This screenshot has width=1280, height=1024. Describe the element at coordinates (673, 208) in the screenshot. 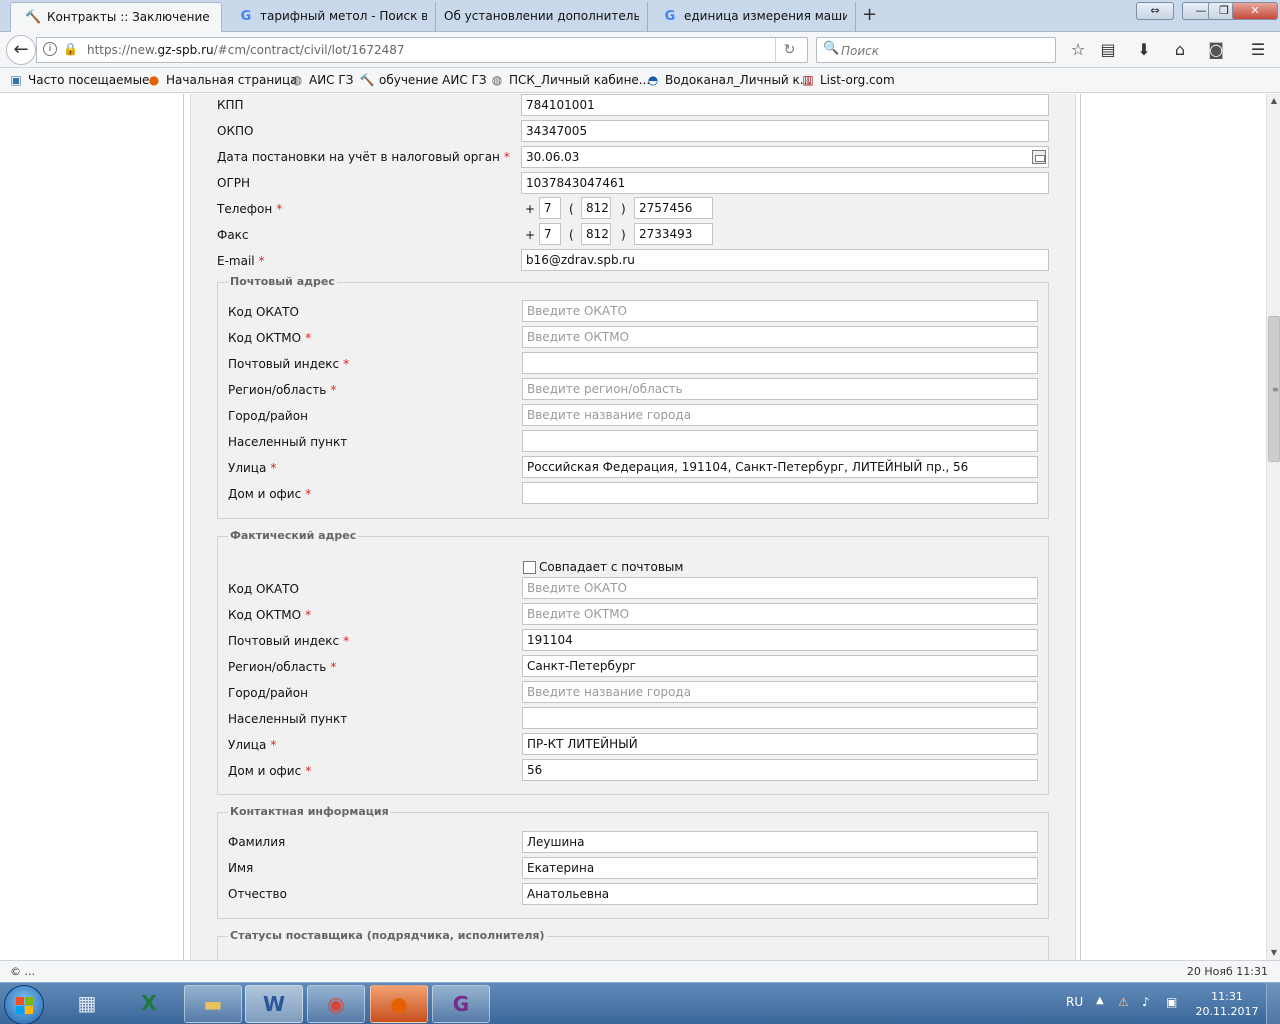

I see `phone-number-field: 2757456` at that location.